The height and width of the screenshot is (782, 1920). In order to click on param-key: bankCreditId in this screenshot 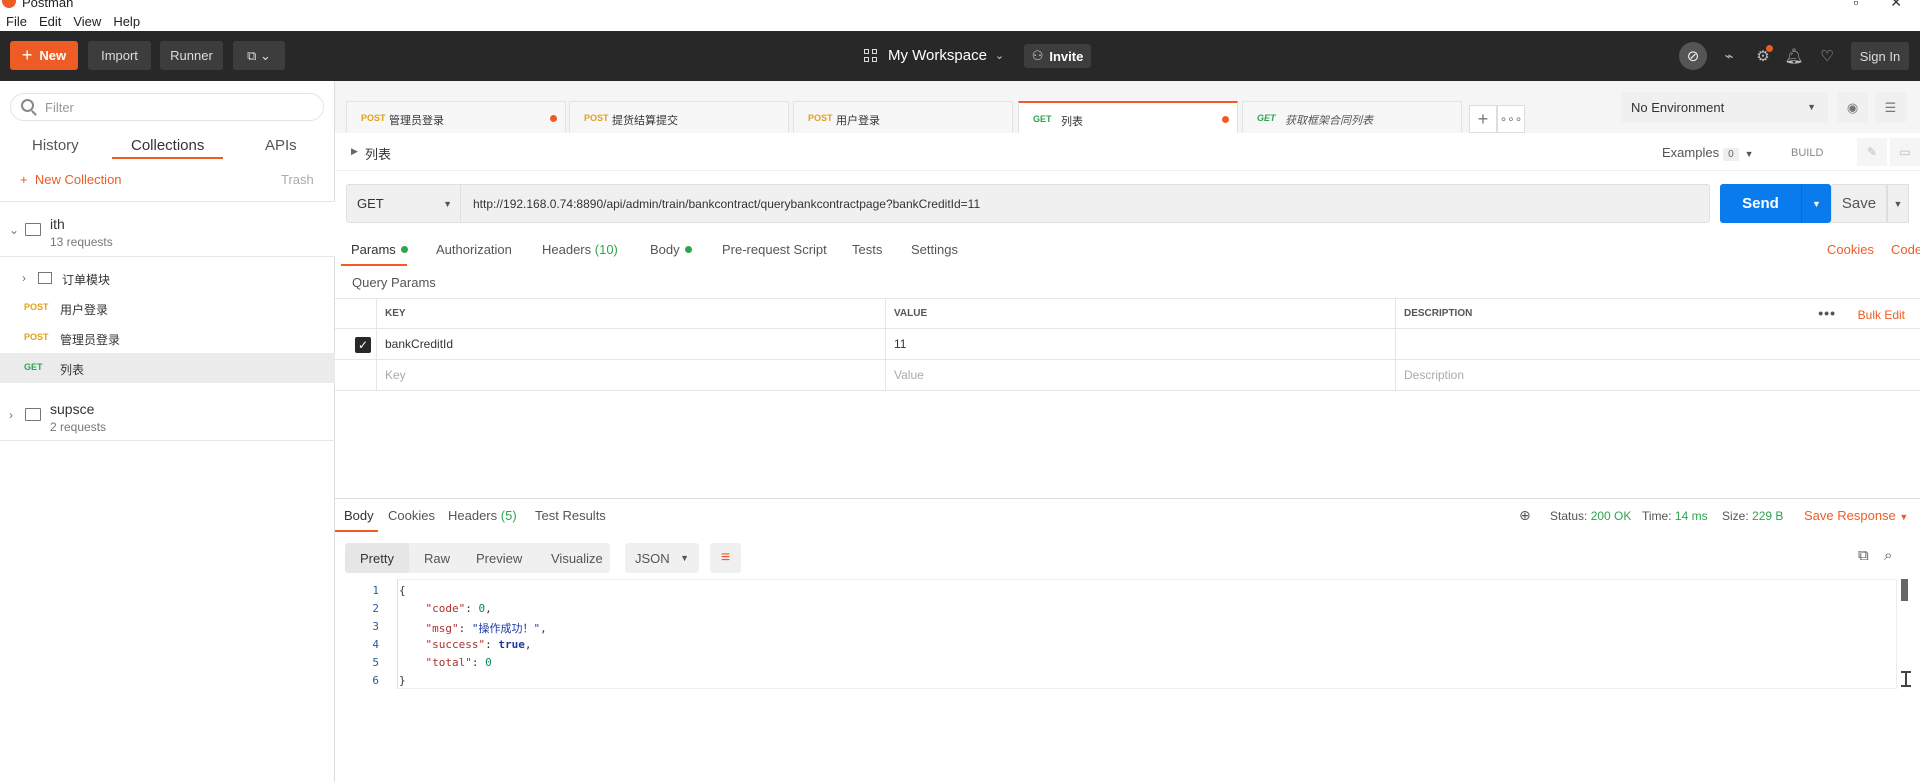, I will do `click(630, 344)`.